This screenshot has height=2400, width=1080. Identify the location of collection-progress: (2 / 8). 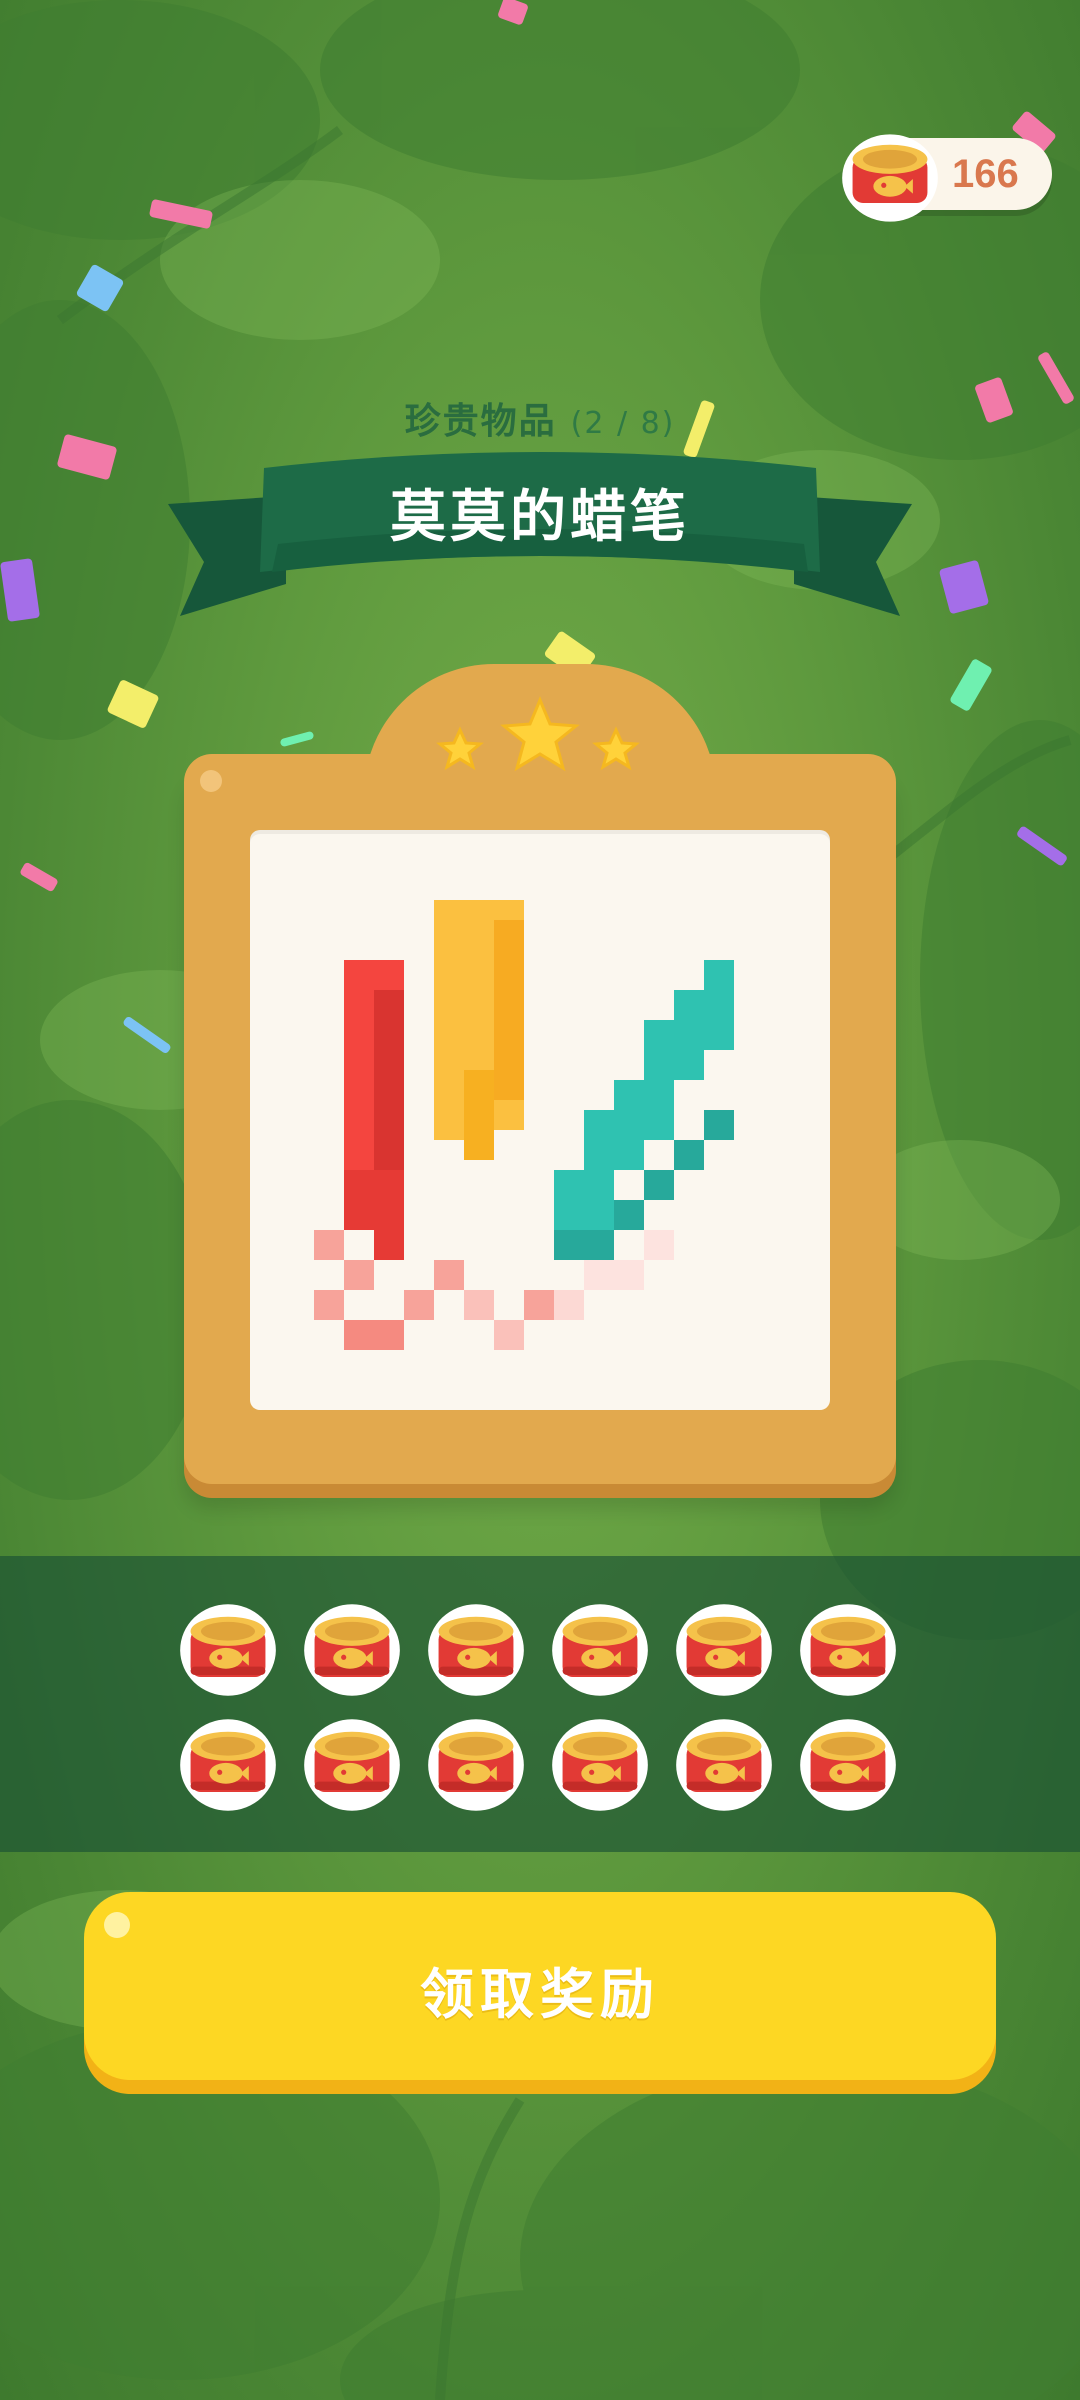
(623, 423).